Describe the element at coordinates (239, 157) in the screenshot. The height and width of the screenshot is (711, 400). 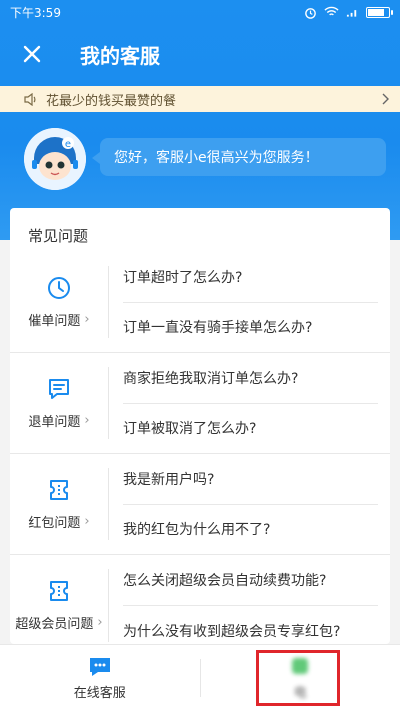
I see `welcome-bubble: 您好，客服小e很高兴为您服务！` at that location.